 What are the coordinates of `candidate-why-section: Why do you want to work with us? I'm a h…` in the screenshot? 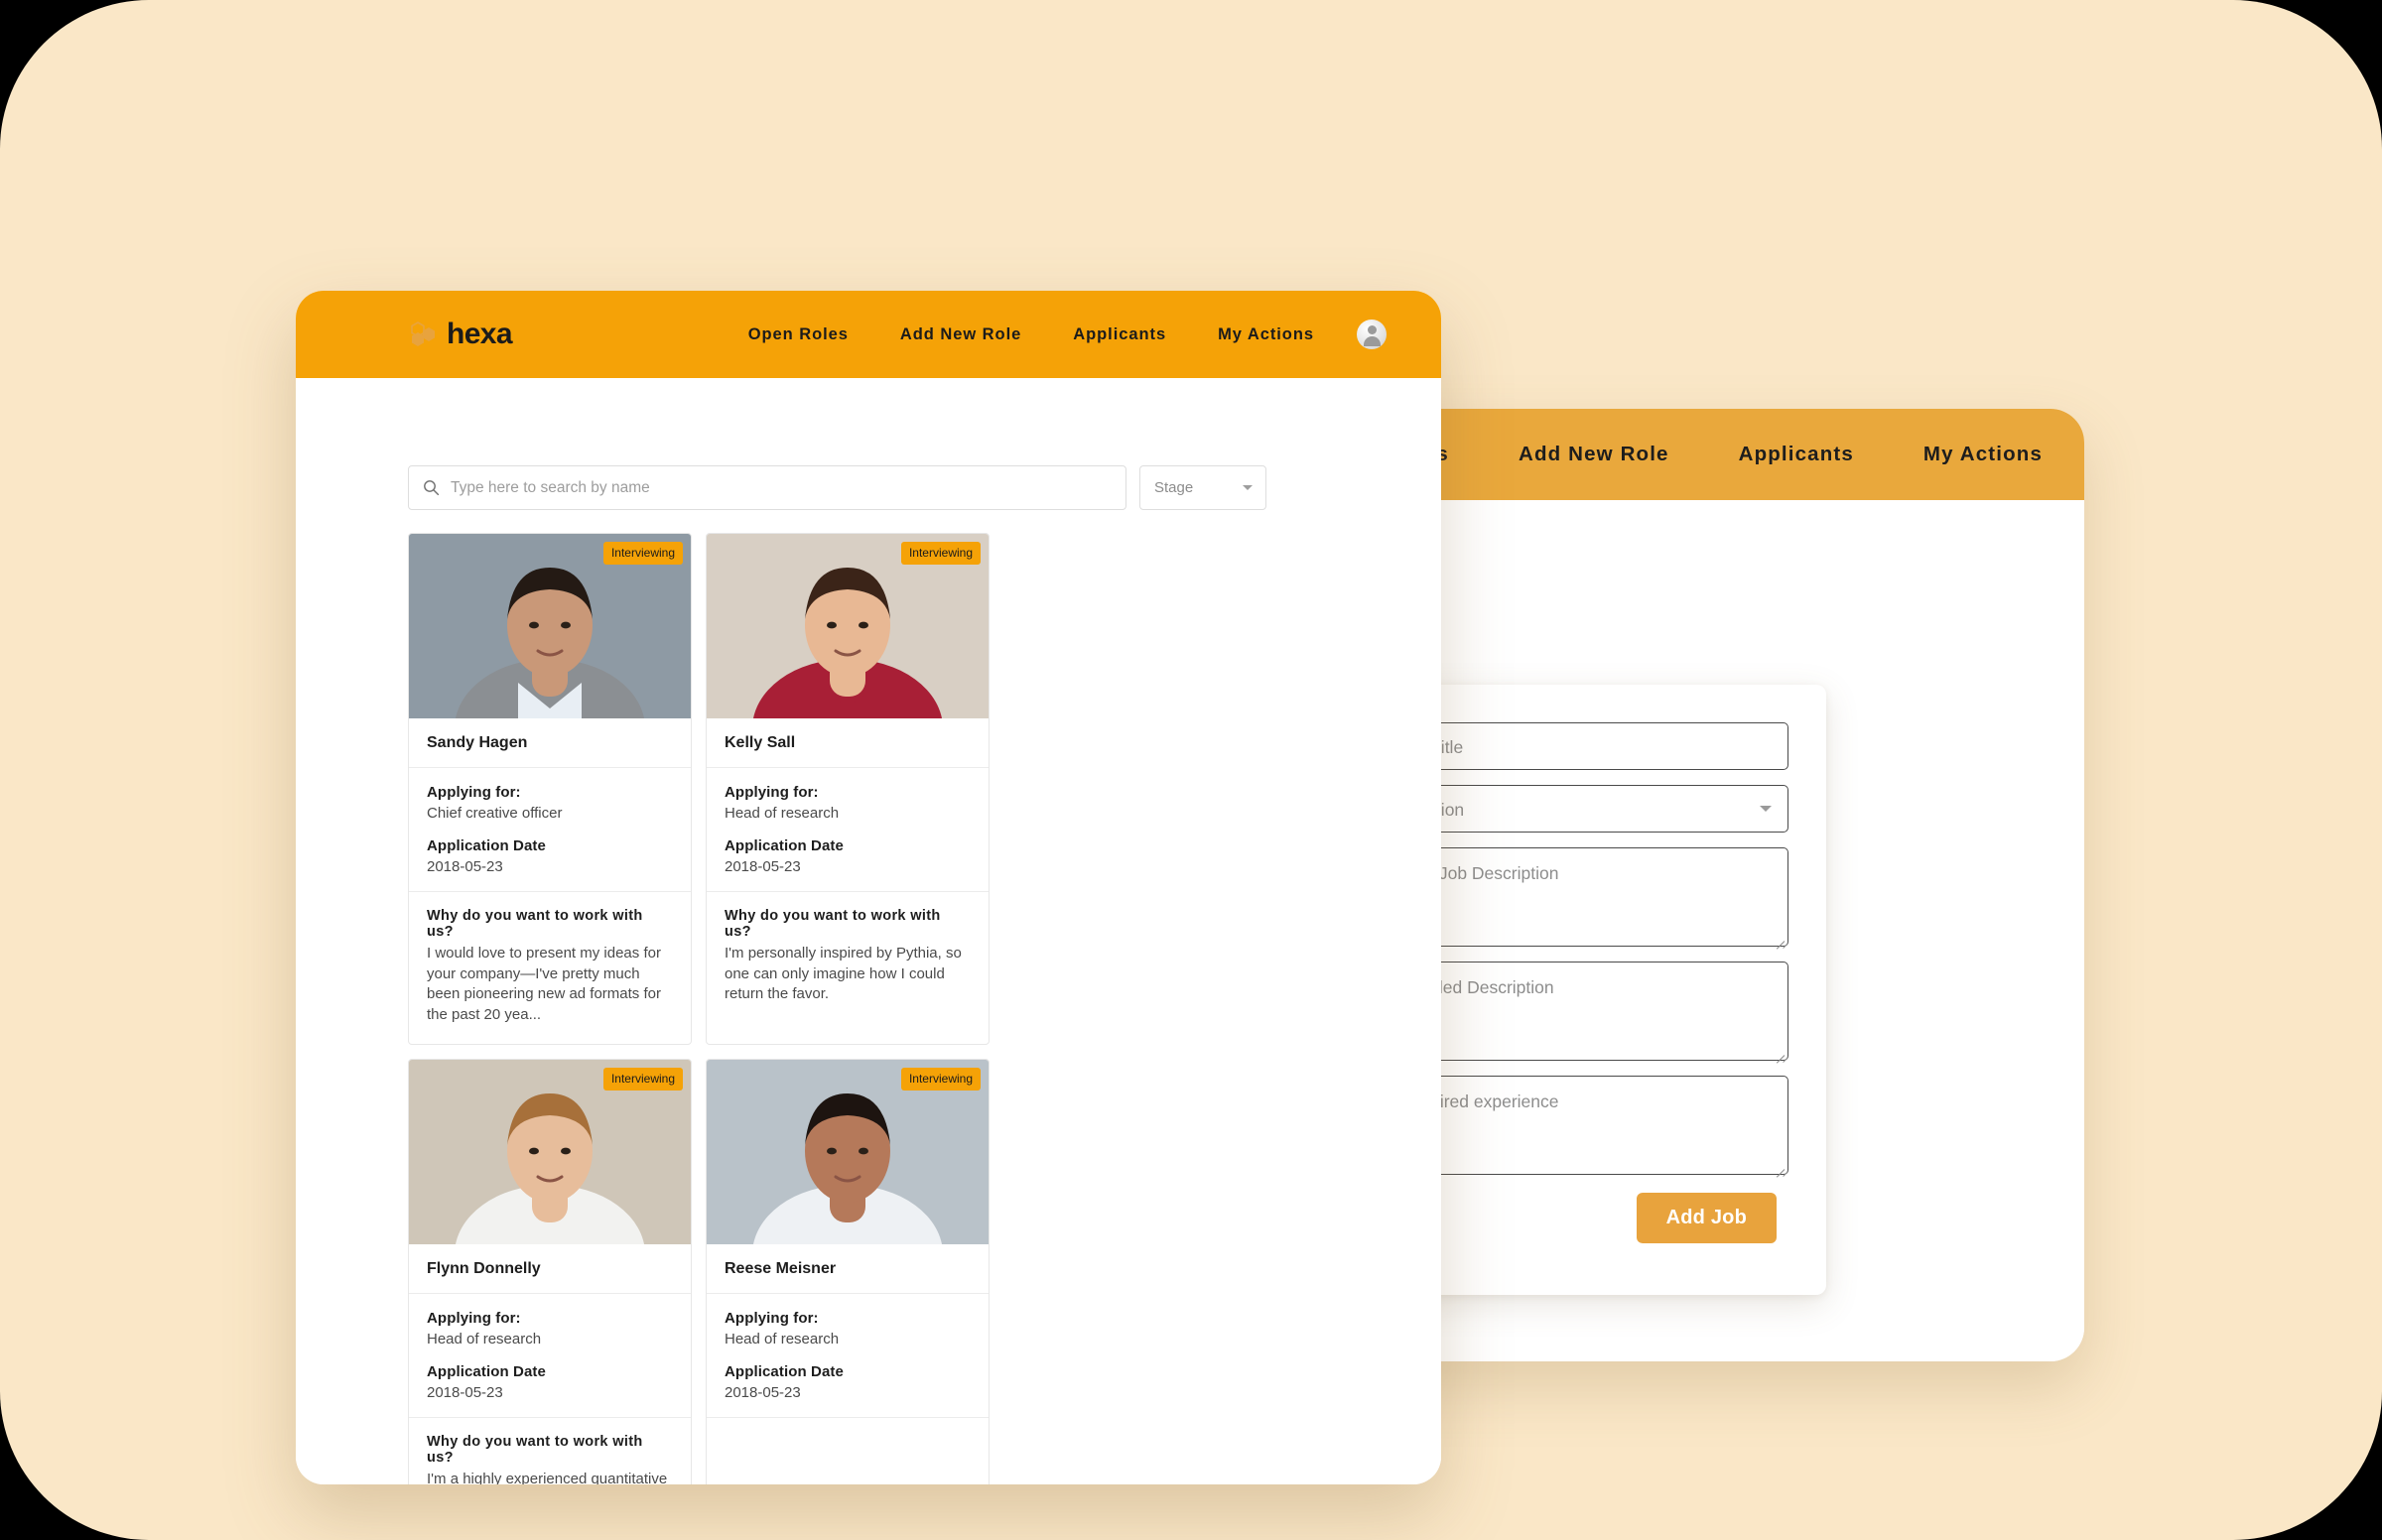 It's located at (550, 1451).